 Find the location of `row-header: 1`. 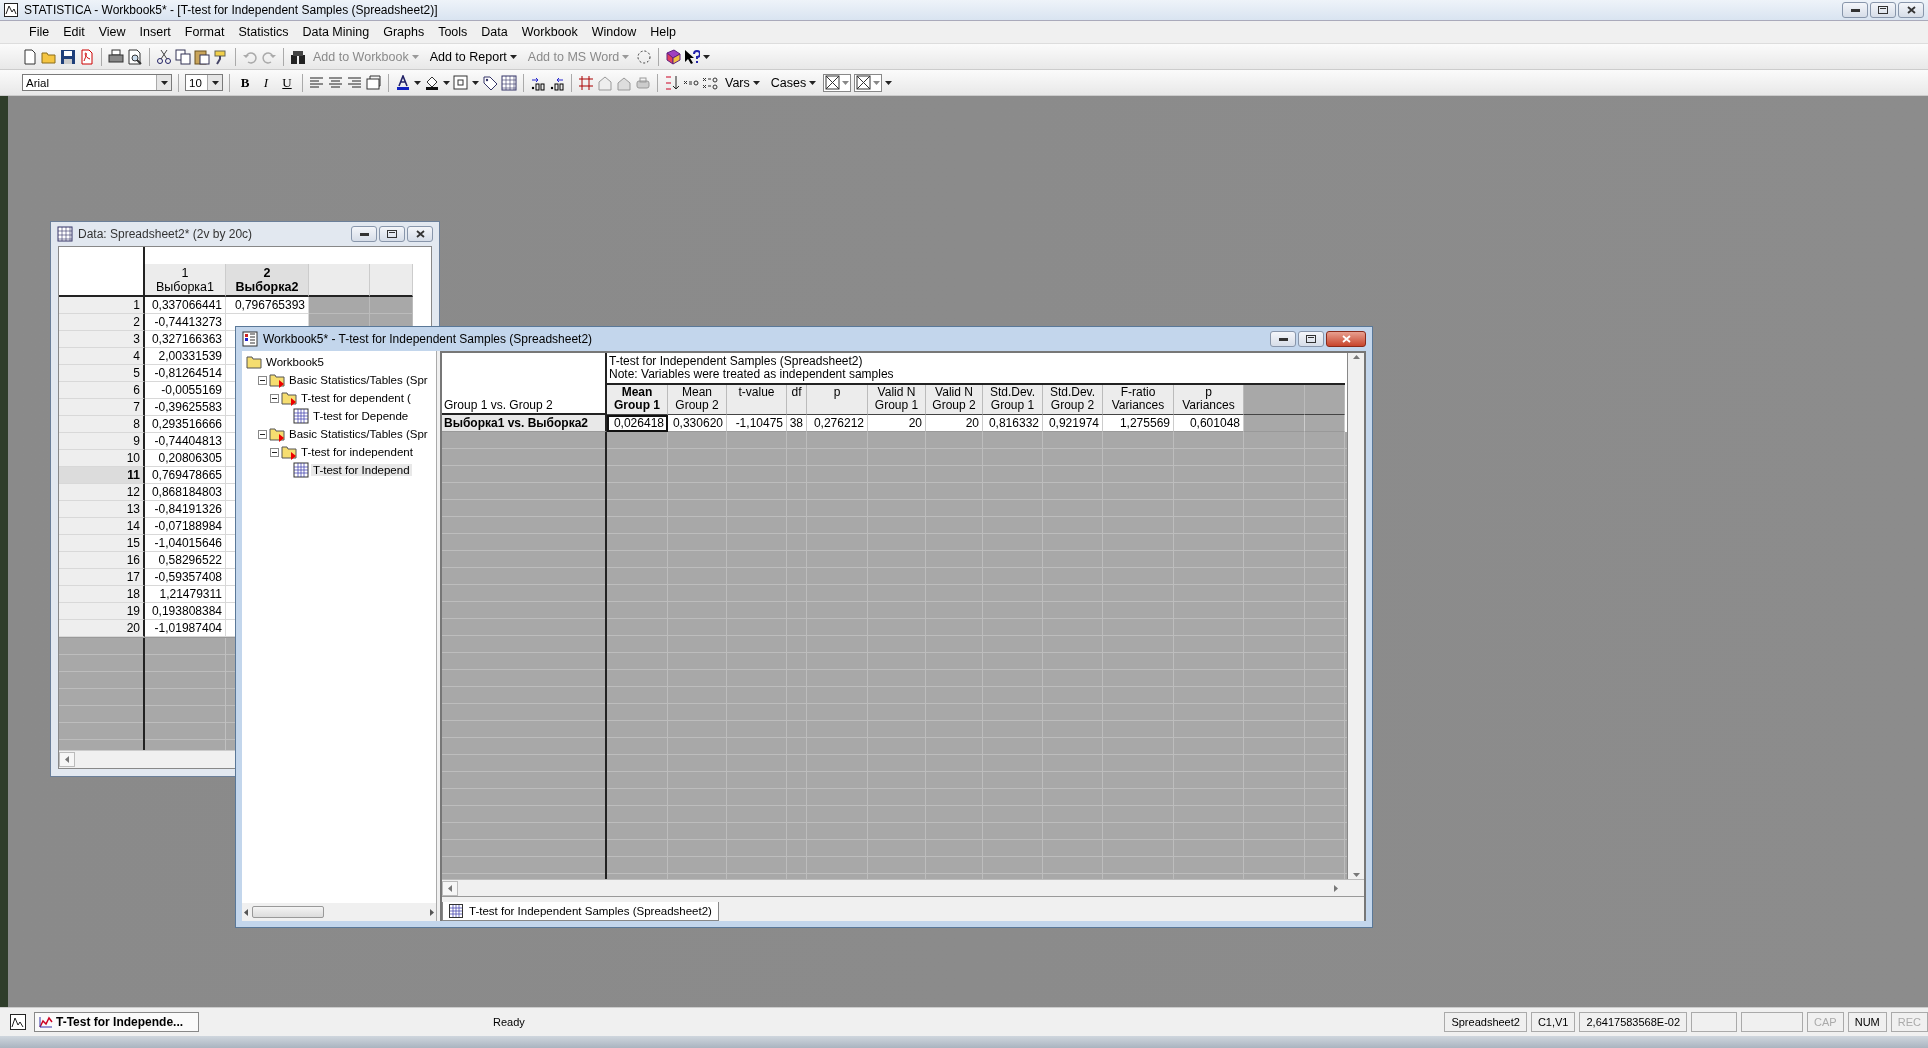

row-header: 1 is located at coordinates (102, 305).